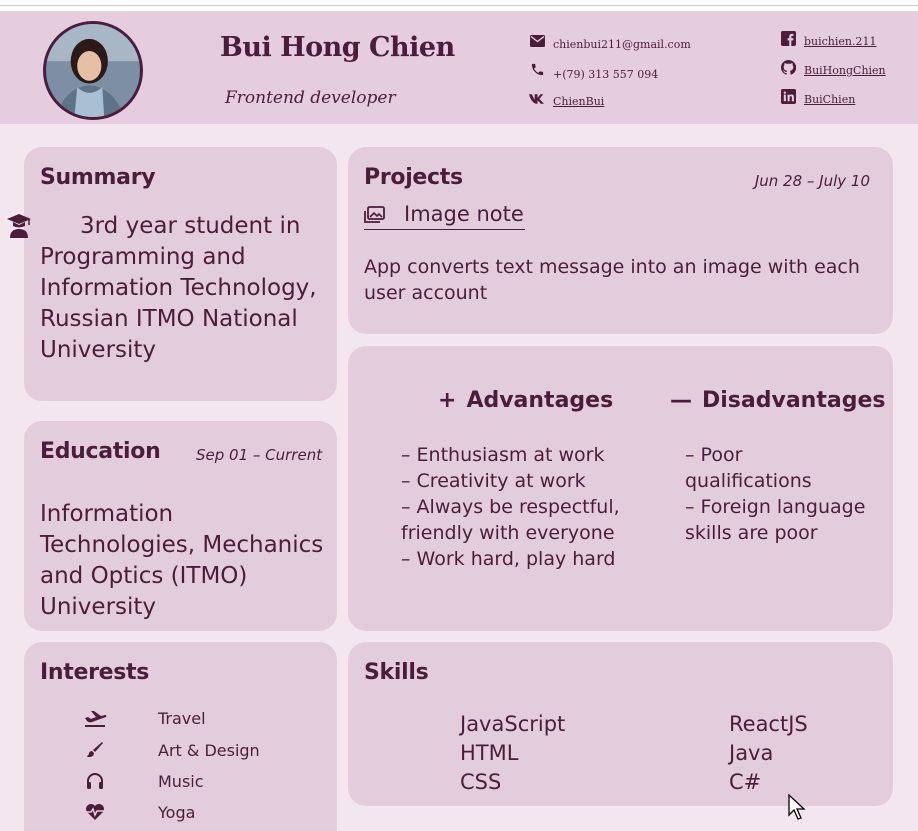  What do you see at coordinates (748, 468) in the screenshot?
I see `disadvantage-item: – Poor qualifications` at bounding box center [748, 468].